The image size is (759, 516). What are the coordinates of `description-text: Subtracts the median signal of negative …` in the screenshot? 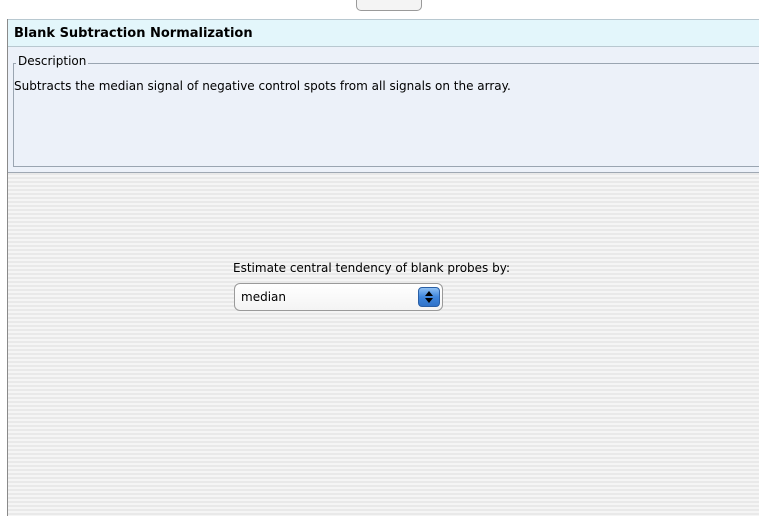 It's located at (262, 86).